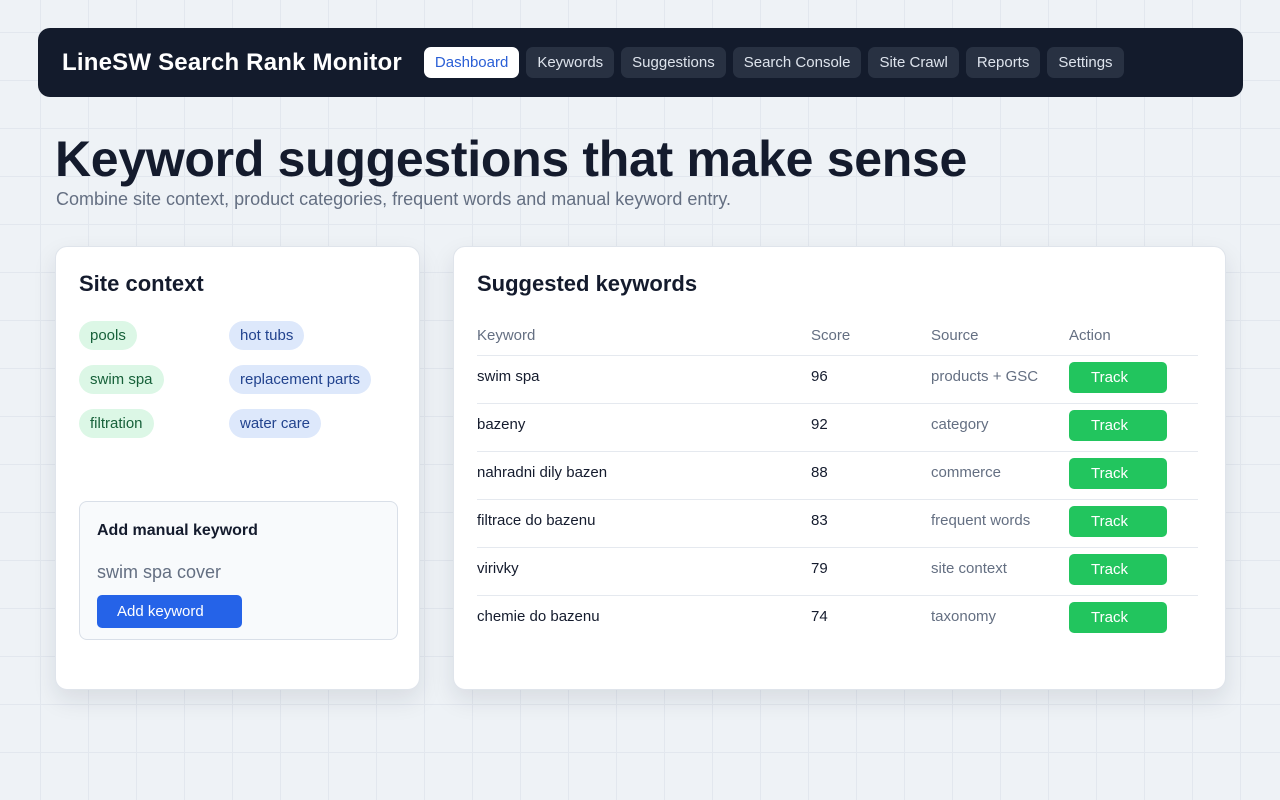 The width and height of the screenshot is (1280, 800). I want to click on source-cell: site context, so click(1000, 571).